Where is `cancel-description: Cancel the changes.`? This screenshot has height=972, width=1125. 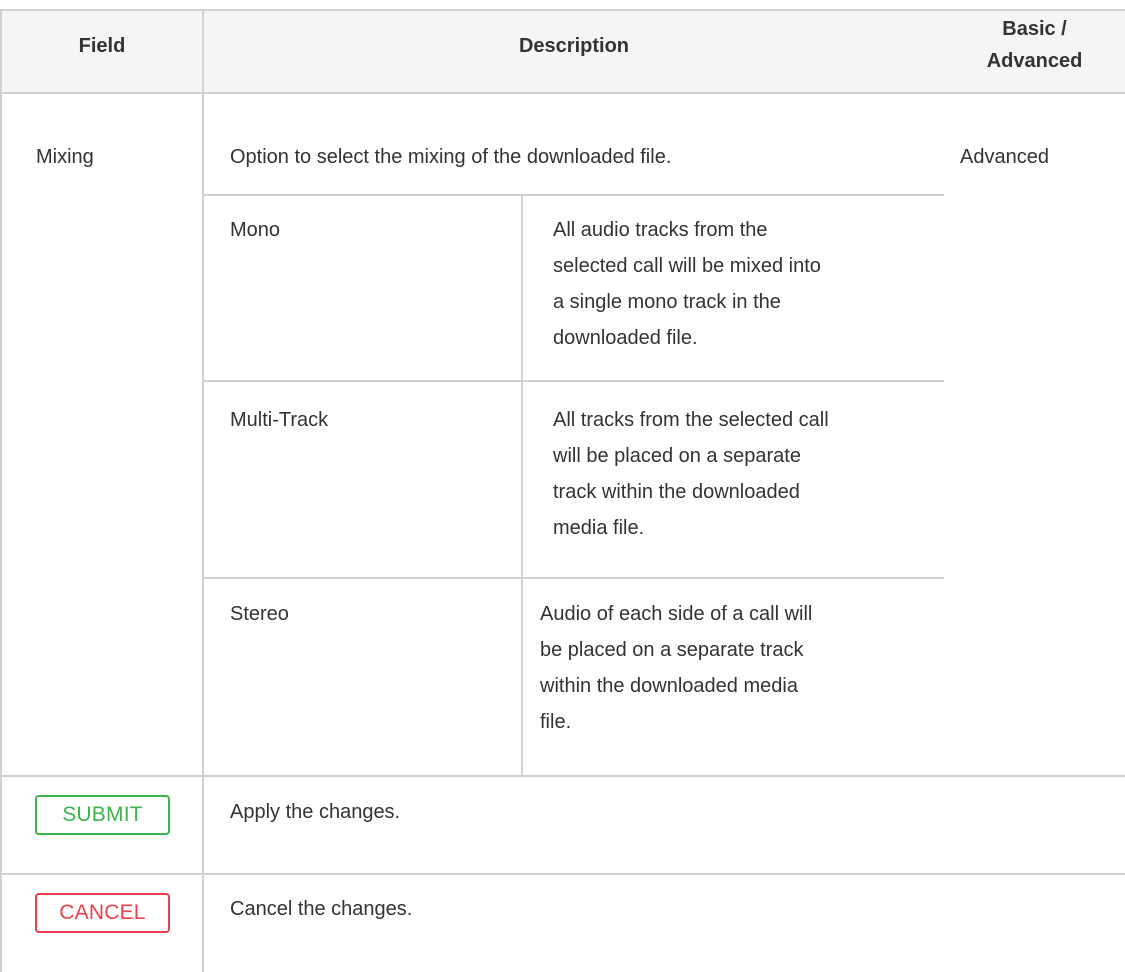 cancel-description: Cancel the changes. is located at coordinates (321, 909).